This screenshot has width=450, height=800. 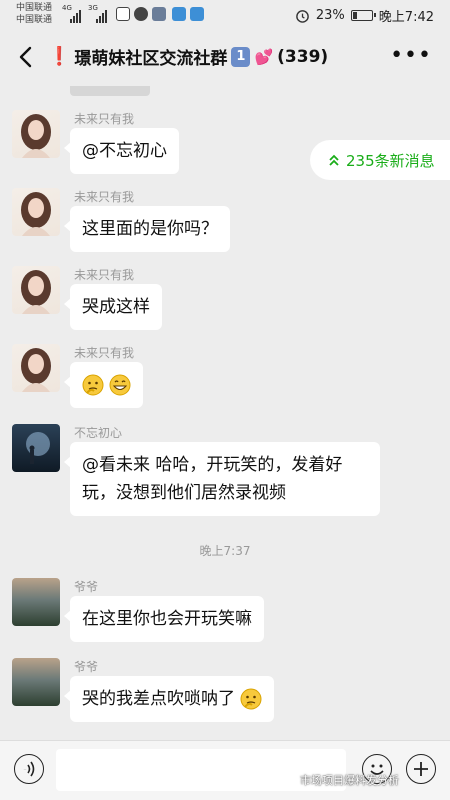 I want to click on group-name: 璟萌妹社区交流社群, so click(x=151, y=59).